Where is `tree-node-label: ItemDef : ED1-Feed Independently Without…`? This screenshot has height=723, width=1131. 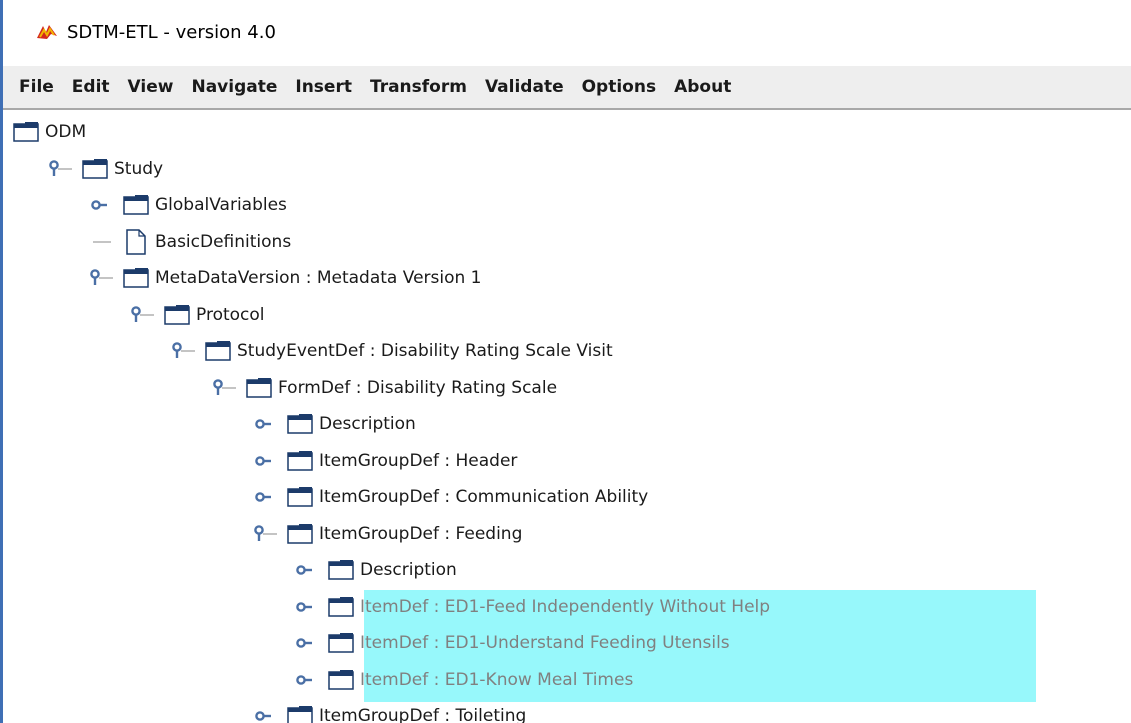 tree-node-label: ItemDef : ED1-Feed Independently Without… is located at coordinates (565, 606).